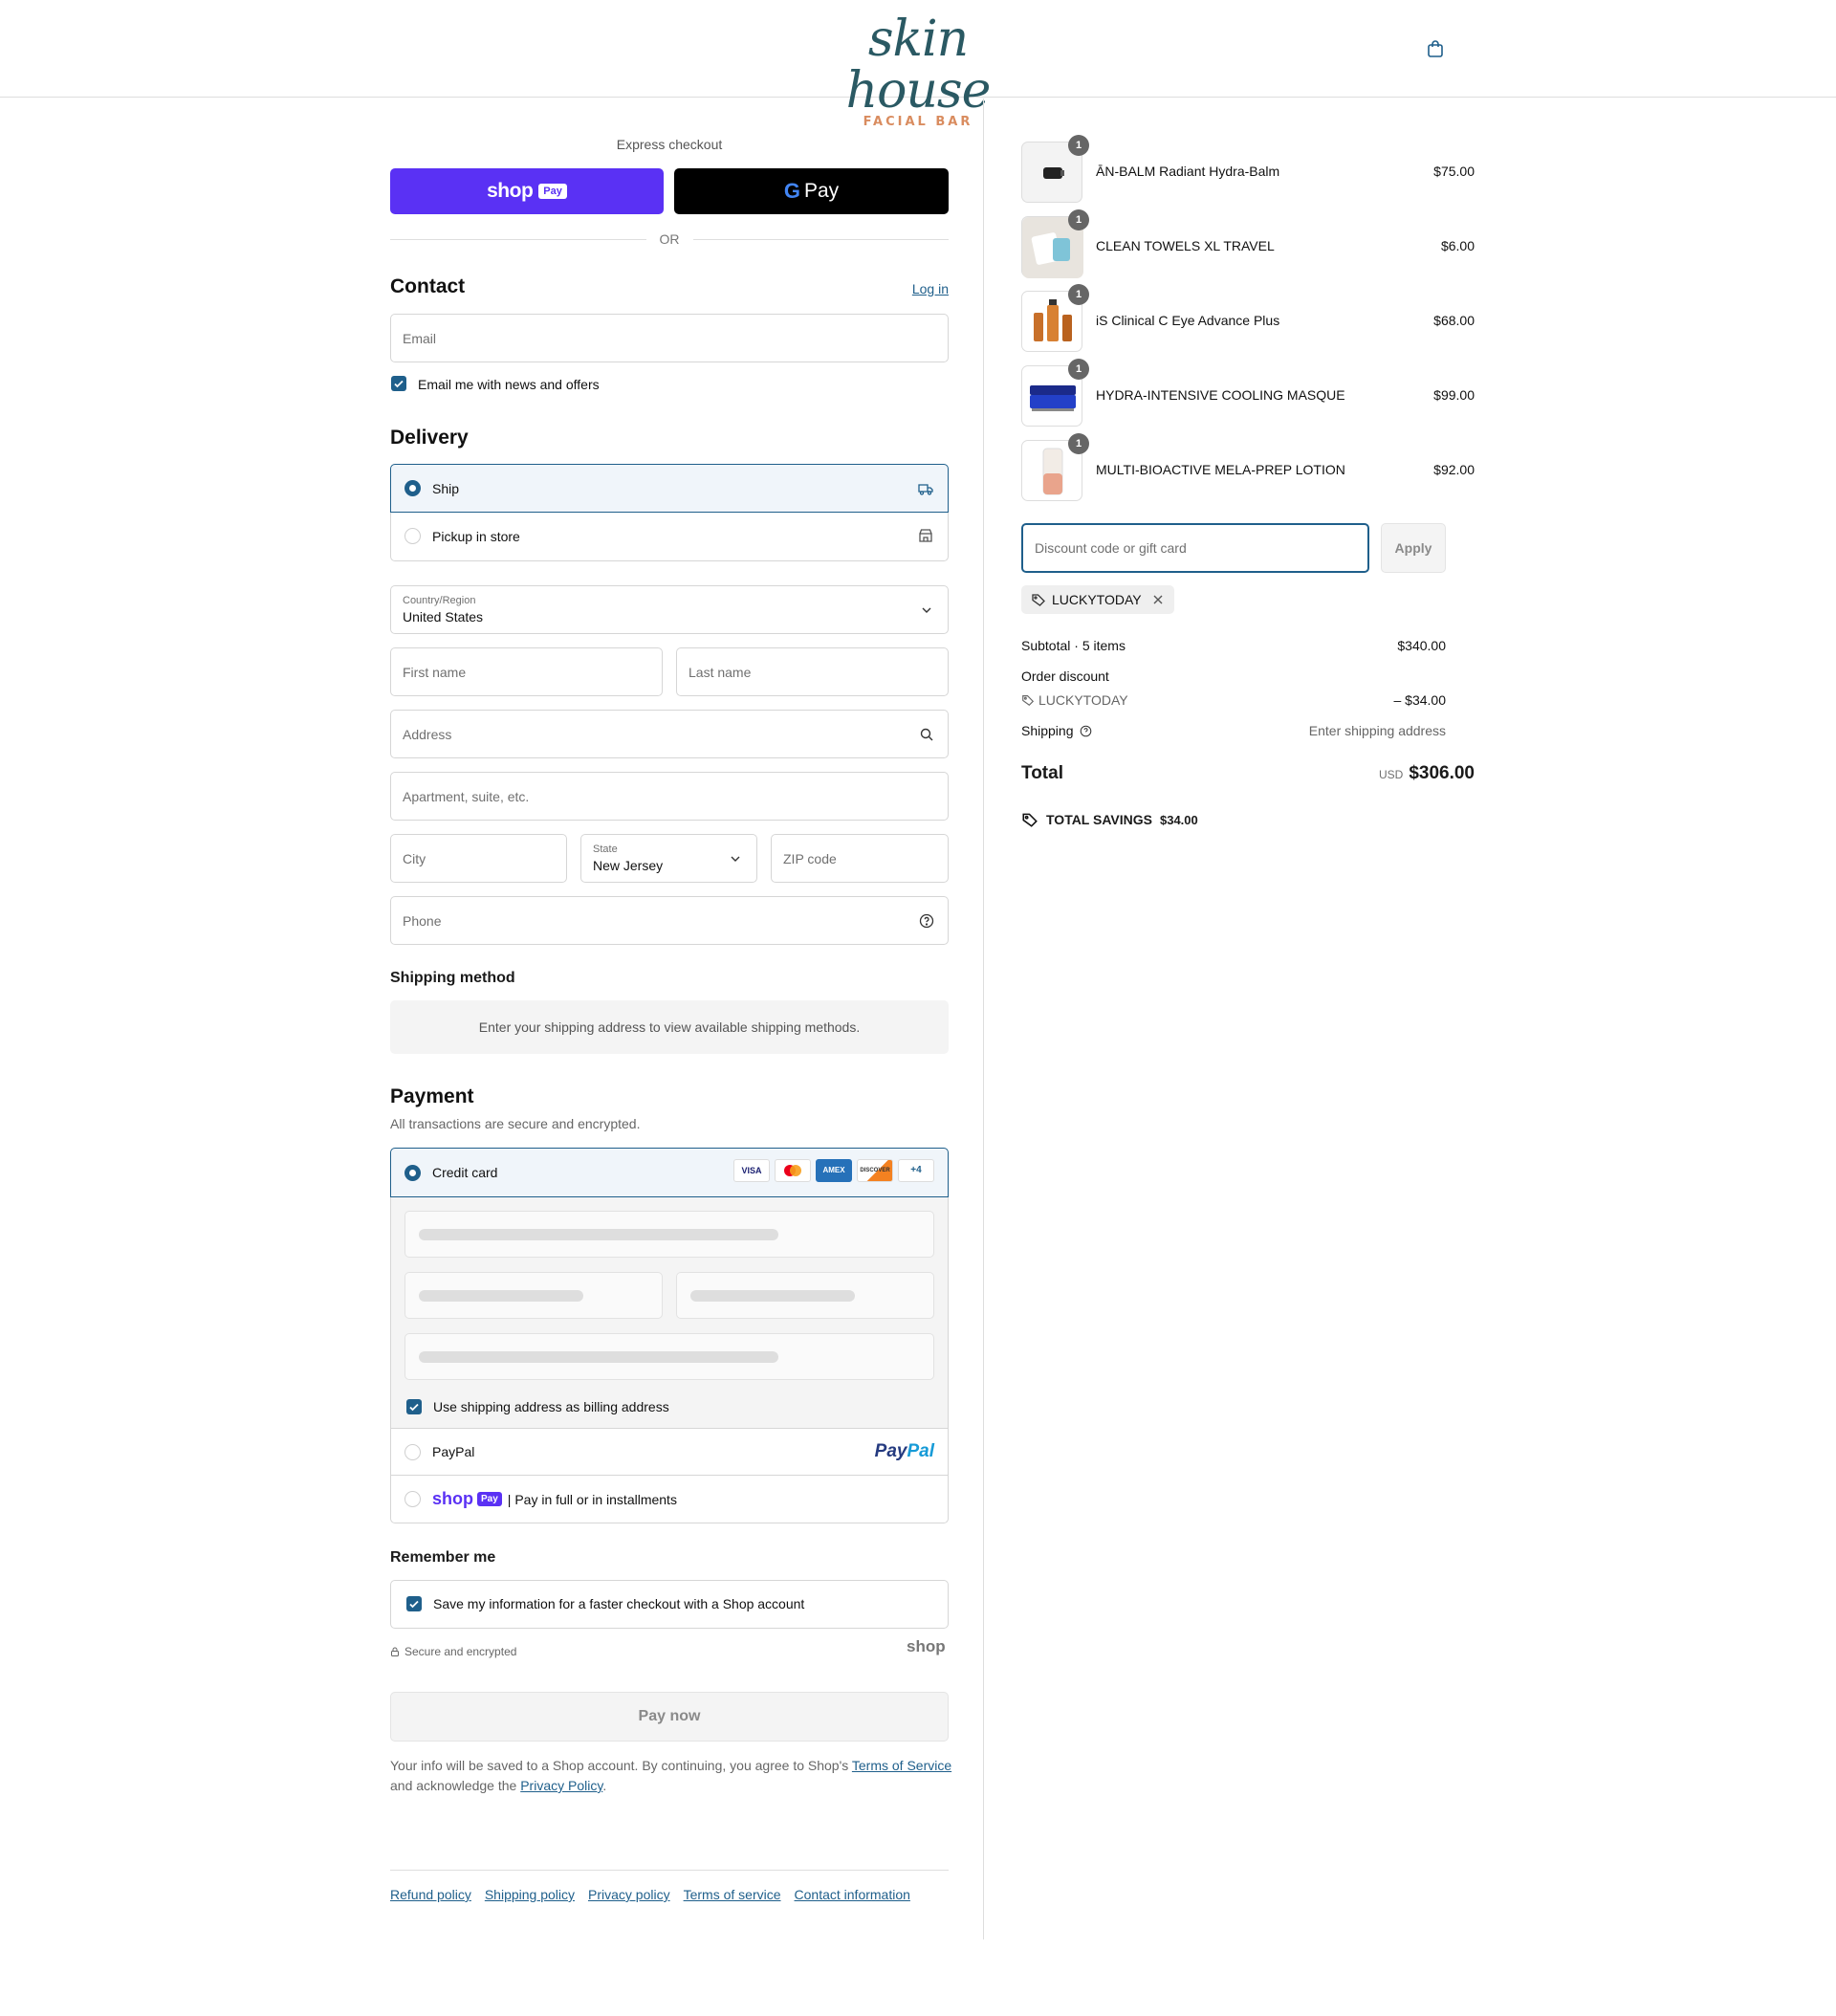  I want to click on footer-divider, so click(670, 1870).